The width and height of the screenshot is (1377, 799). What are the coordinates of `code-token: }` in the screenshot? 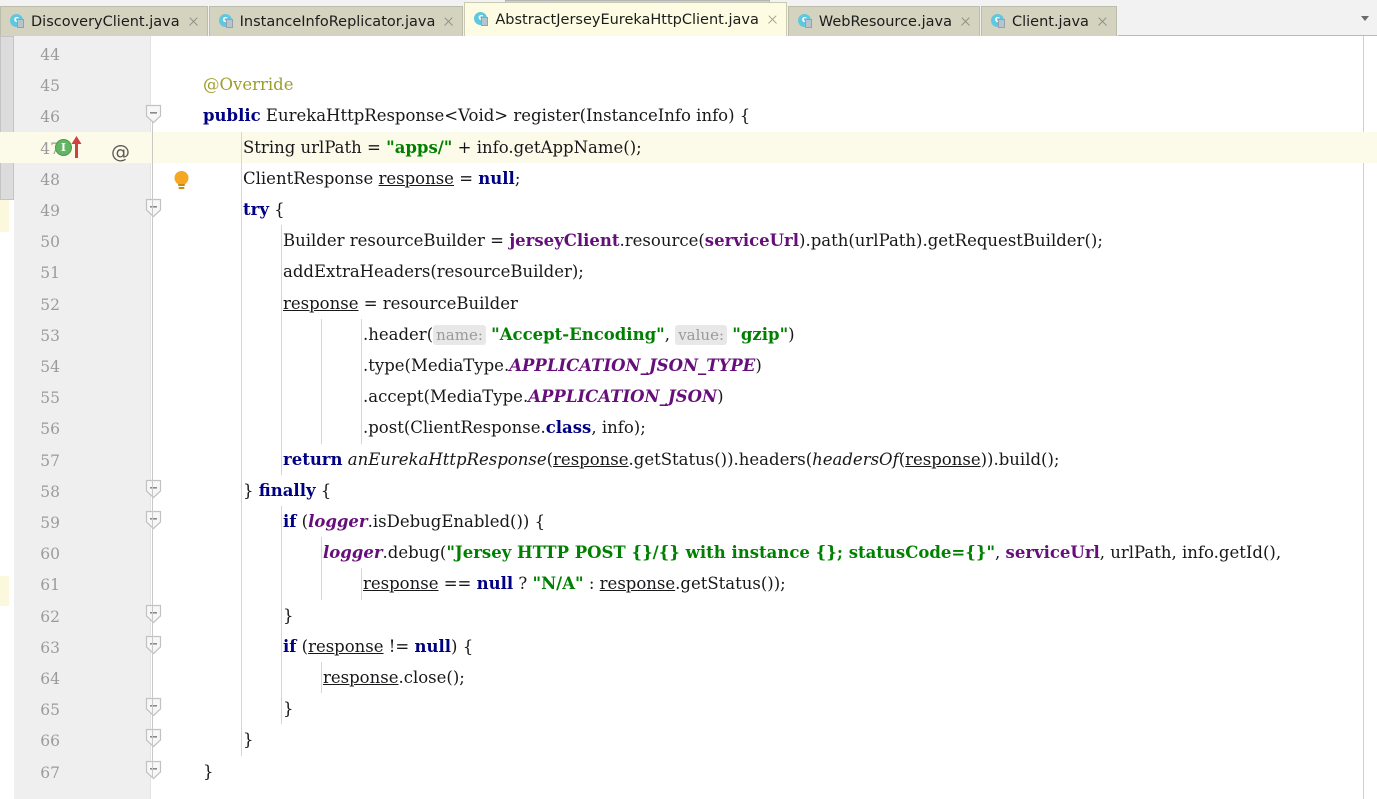 It's located at (288, 709).